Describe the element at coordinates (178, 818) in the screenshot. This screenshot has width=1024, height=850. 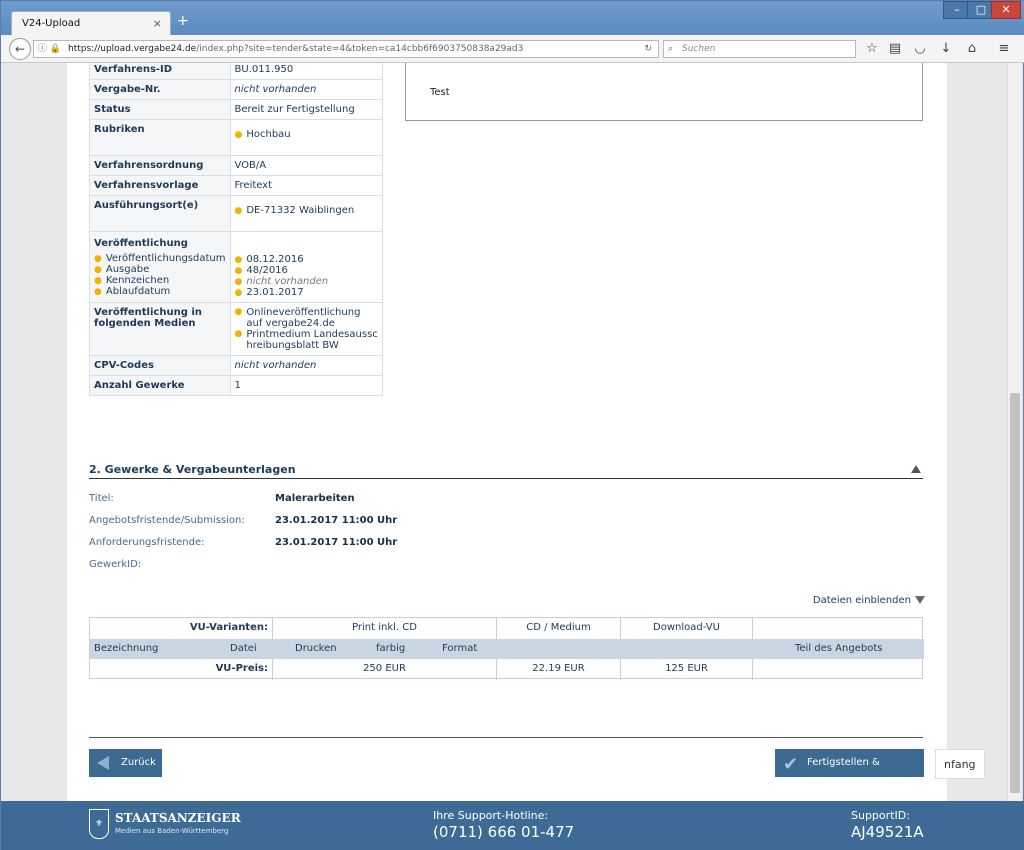
I see `brand-name: STAATSANZEIGER` at that location.